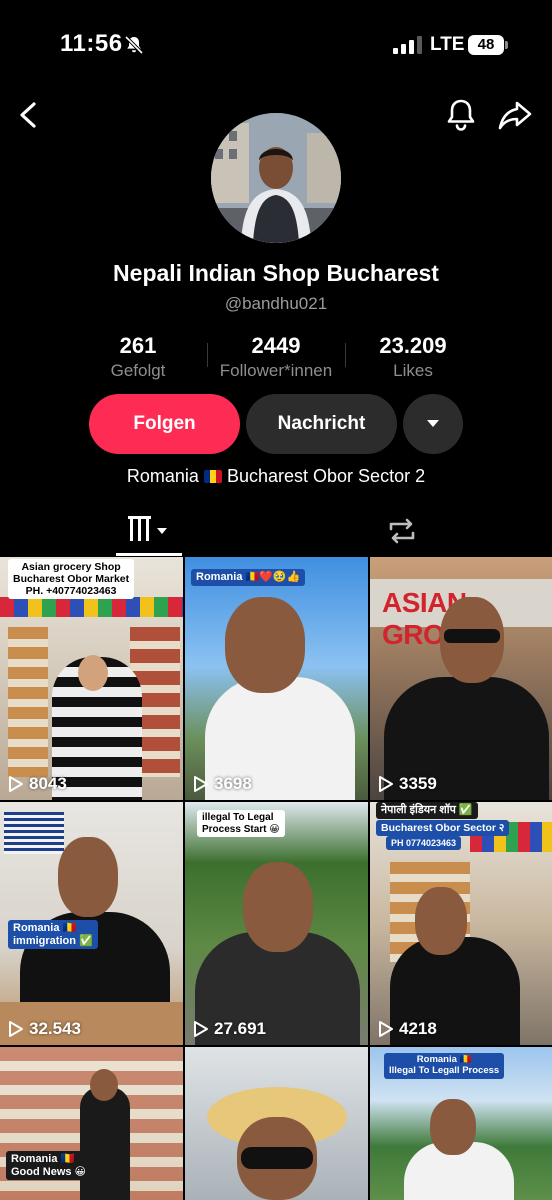  I want to click on stat-followers-label: Follower*innen, so click(276, 370).